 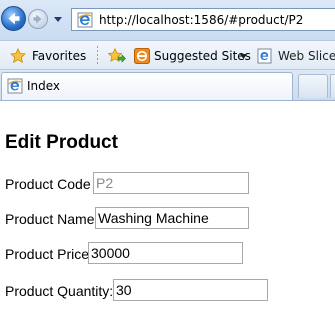 What do you see at coordinates (52, 184) in the screenshot?
I see `product-code-label: Product Code :` at bounding box center [52, 184].